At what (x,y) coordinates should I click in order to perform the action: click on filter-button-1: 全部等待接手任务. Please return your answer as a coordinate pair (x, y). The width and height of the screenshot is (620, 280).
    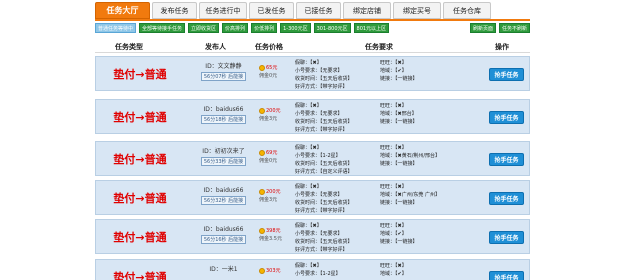
    Looking at the image, I should click on (162, 28).